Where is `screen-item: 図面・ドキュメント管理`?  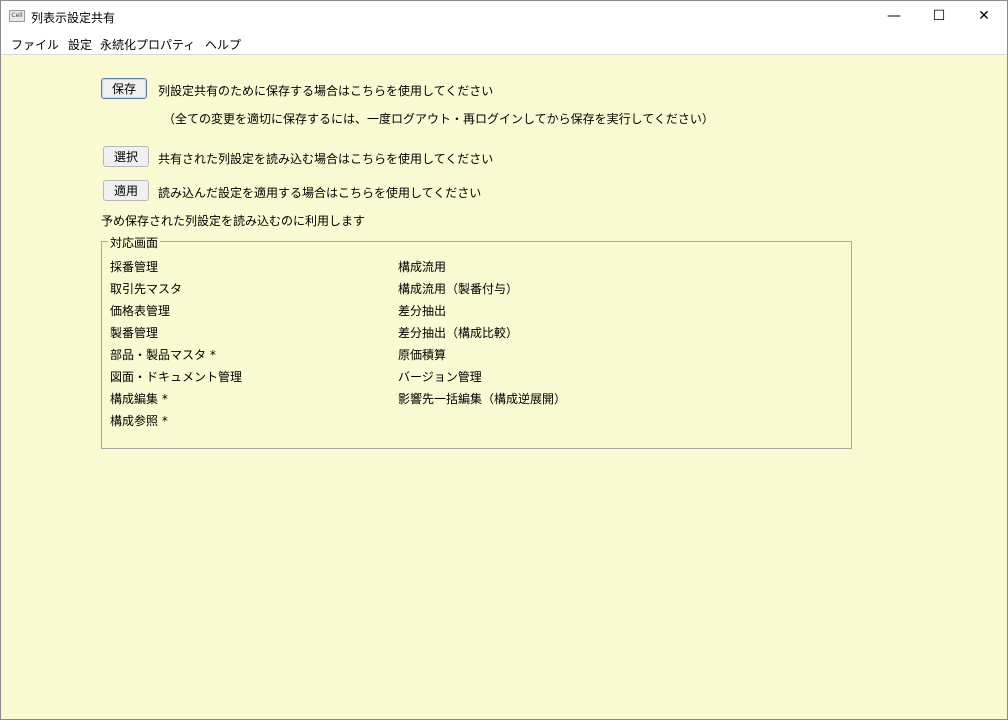
screen-item: 図面・ドキュメント管理 is located at coordinates (176, 377).